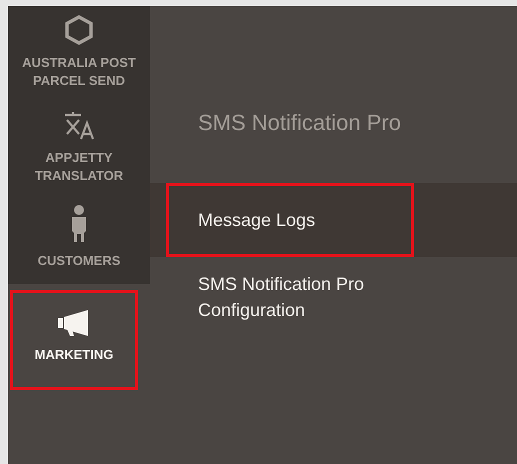  I want to click on sidebar-item: MARKETING, so click(74, 340).